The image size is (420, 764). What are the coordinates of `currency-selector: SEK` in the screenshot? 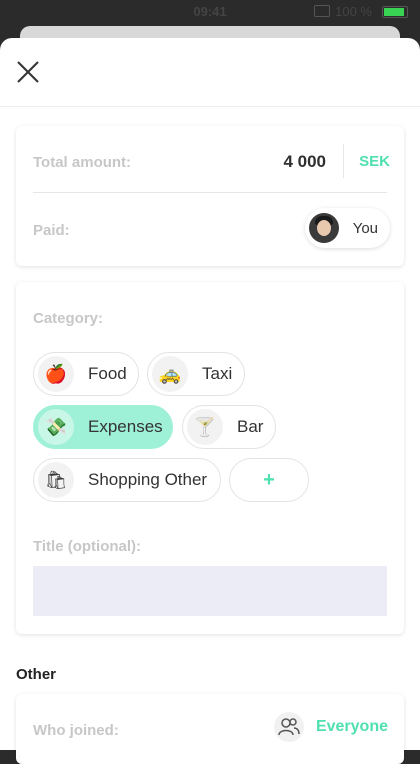 It's located at (374, 161).